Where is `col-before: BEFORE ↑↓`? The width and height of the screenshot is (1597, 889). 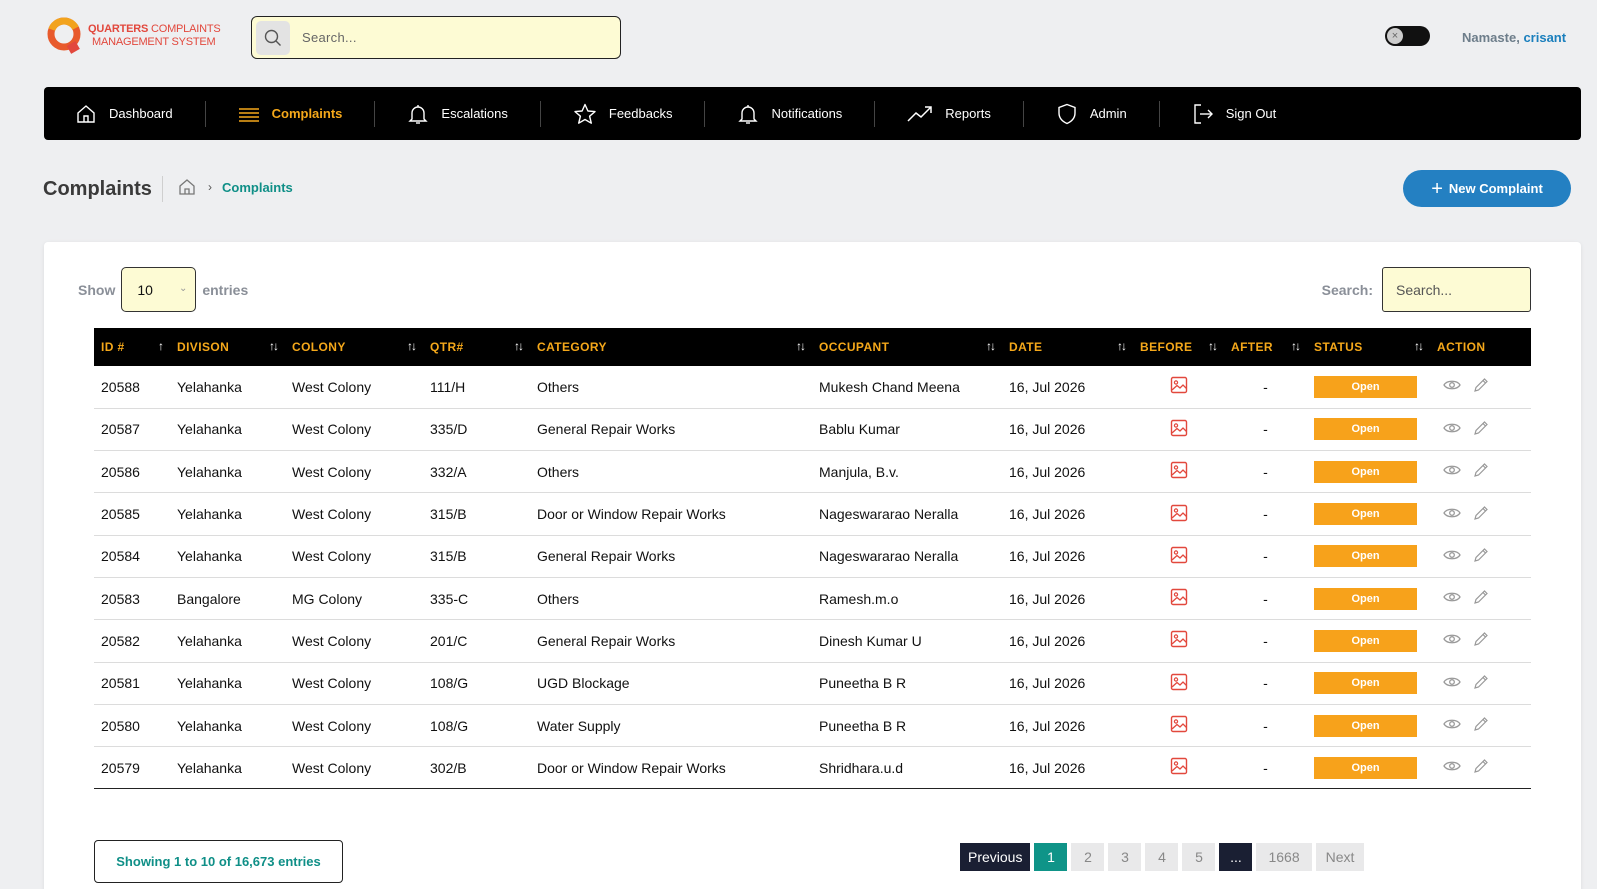 col-before: BEFORE ↑↓ is located at coordinates (1178, 347).